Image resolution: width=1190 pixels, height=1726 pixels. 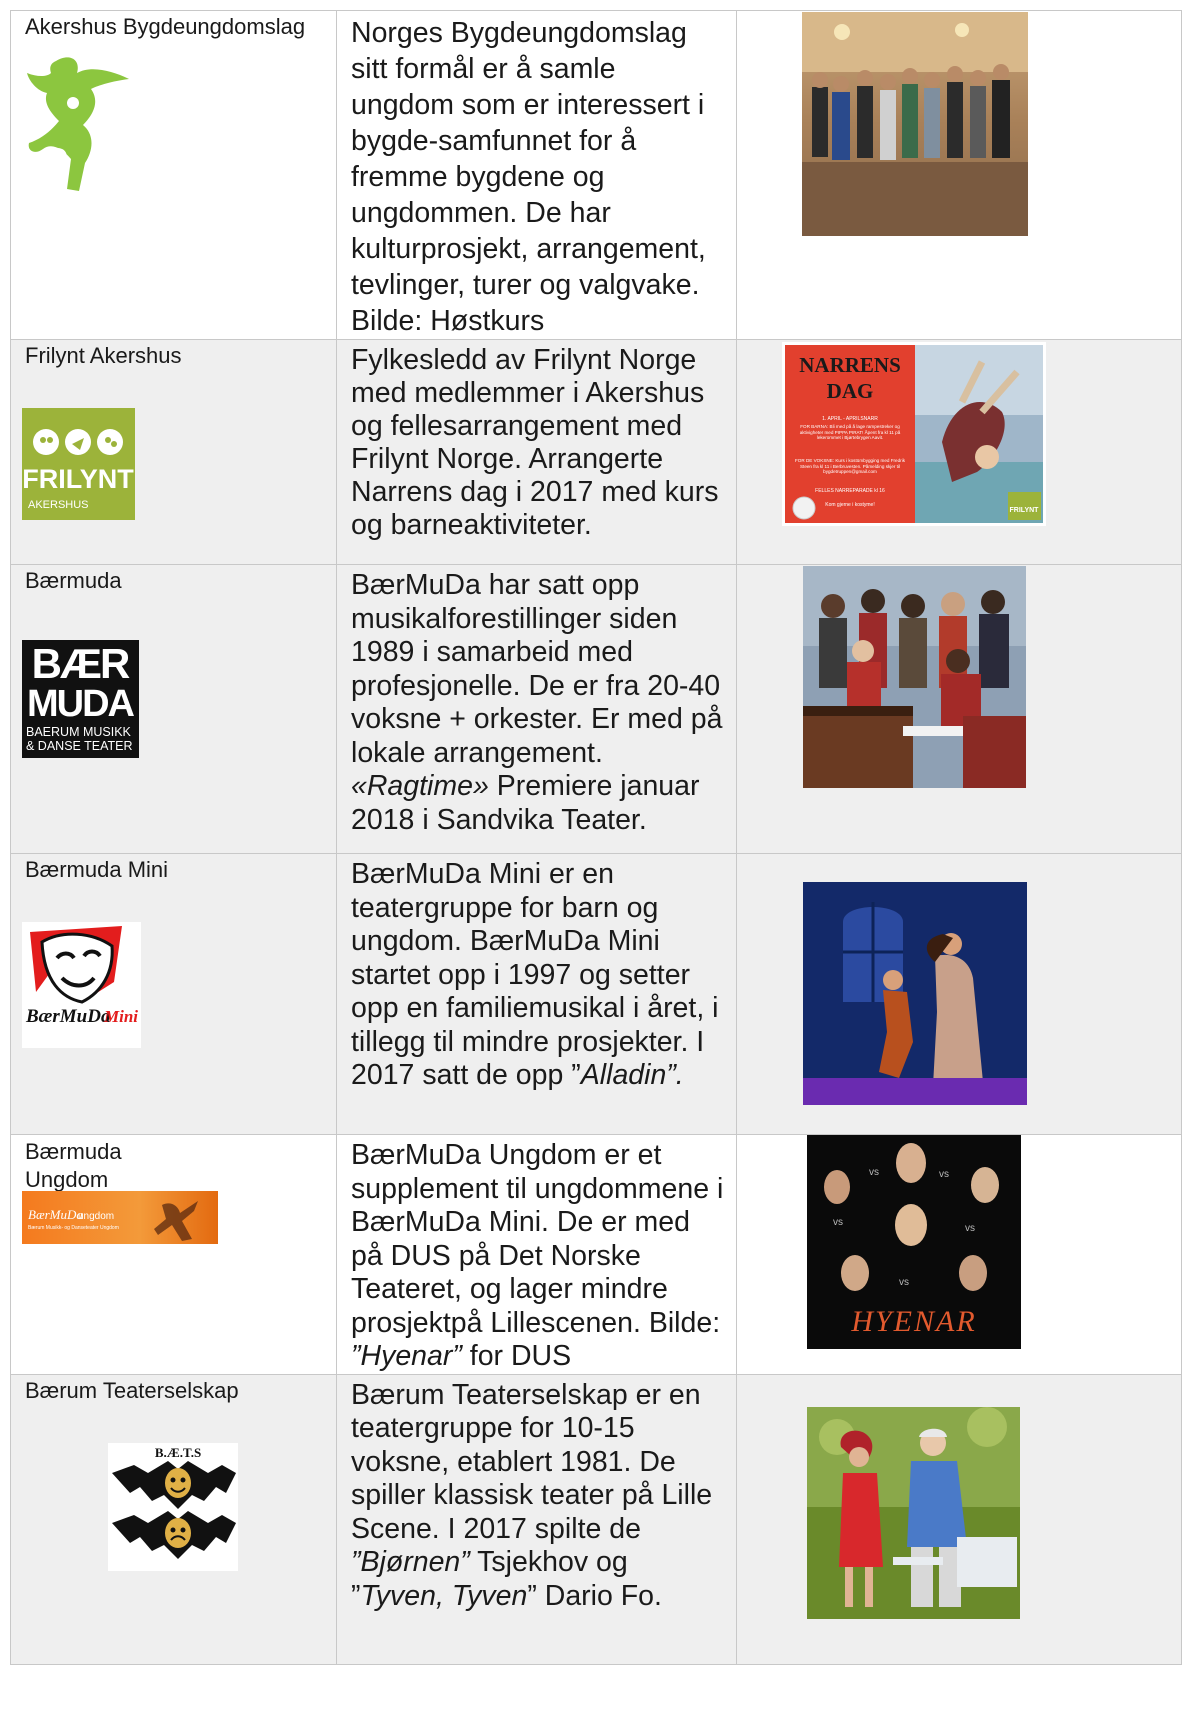 I want to click on poster-title-1: NARRENS, so click(x=850, y=365).